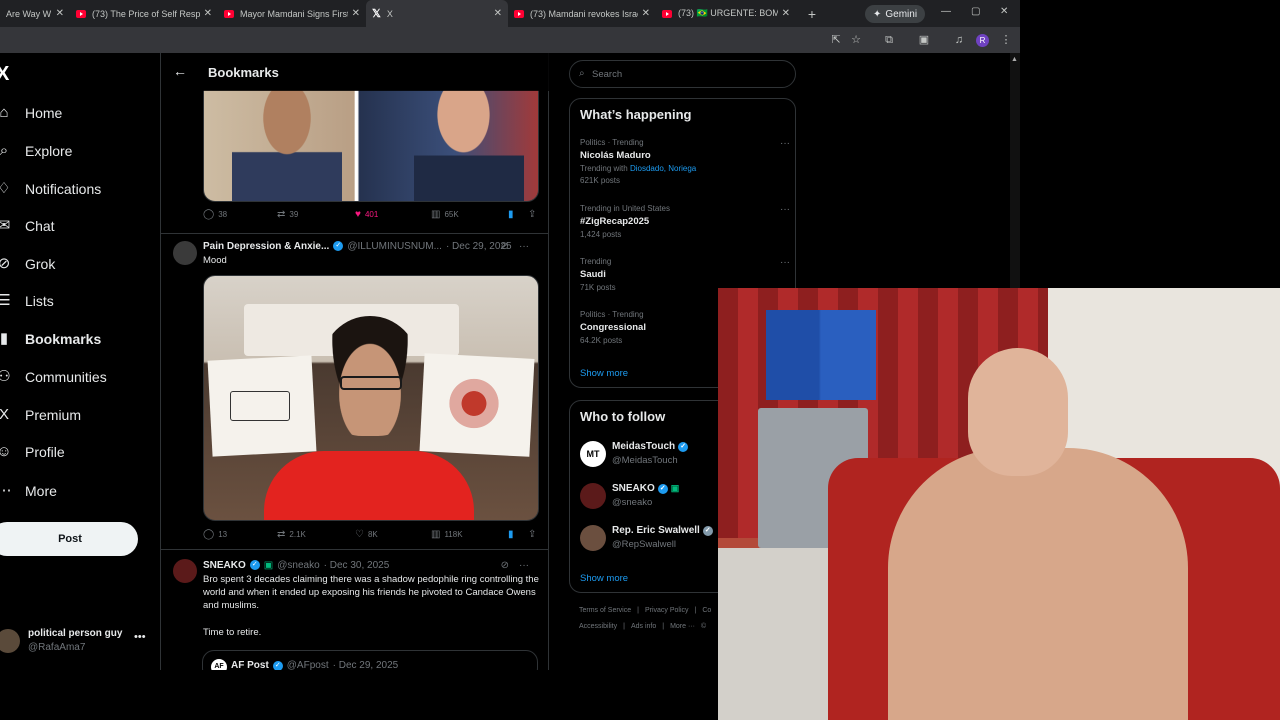  What do you see at coordinates (836, 40) in the screenshot?
I see `install-app-icon: ⇱` at bounding box center [836, 40].